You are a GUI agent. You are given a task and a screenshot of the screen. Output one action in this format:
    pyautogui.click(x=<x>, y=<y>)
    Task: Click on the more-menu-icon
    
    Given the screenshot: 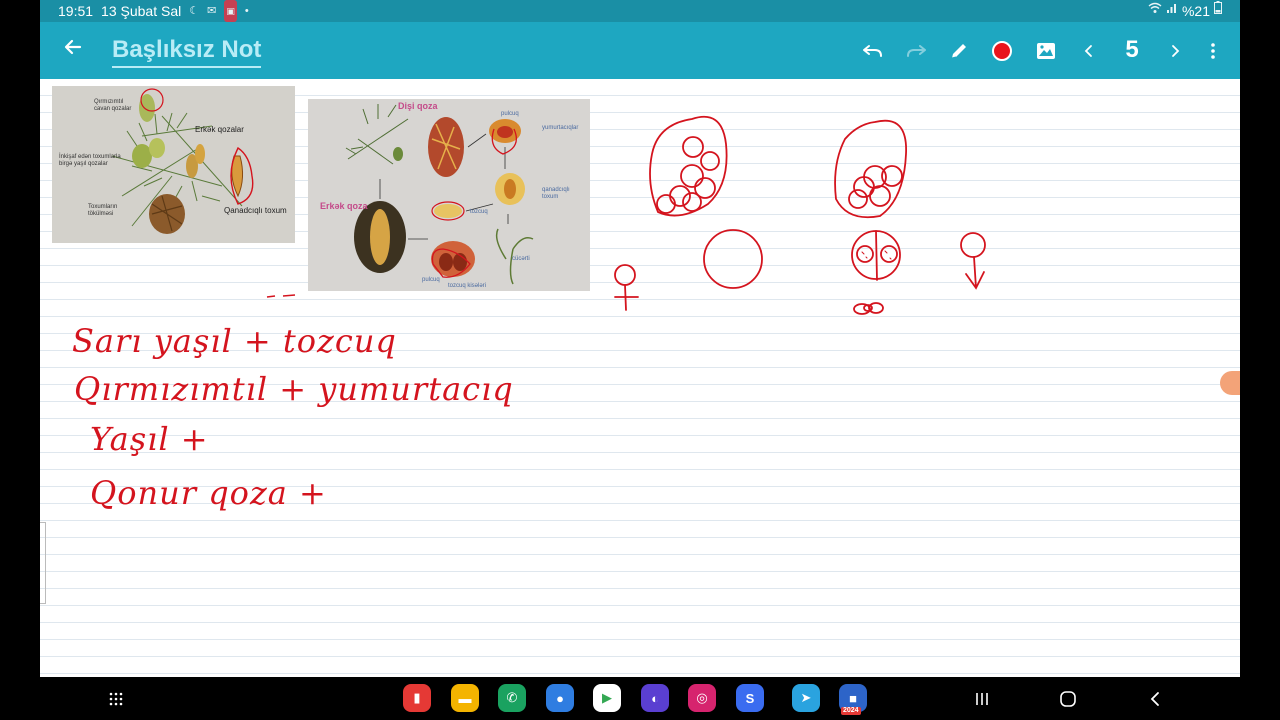 What is the action you would take?
    pyautogui.click(x=1213, y=51)
    